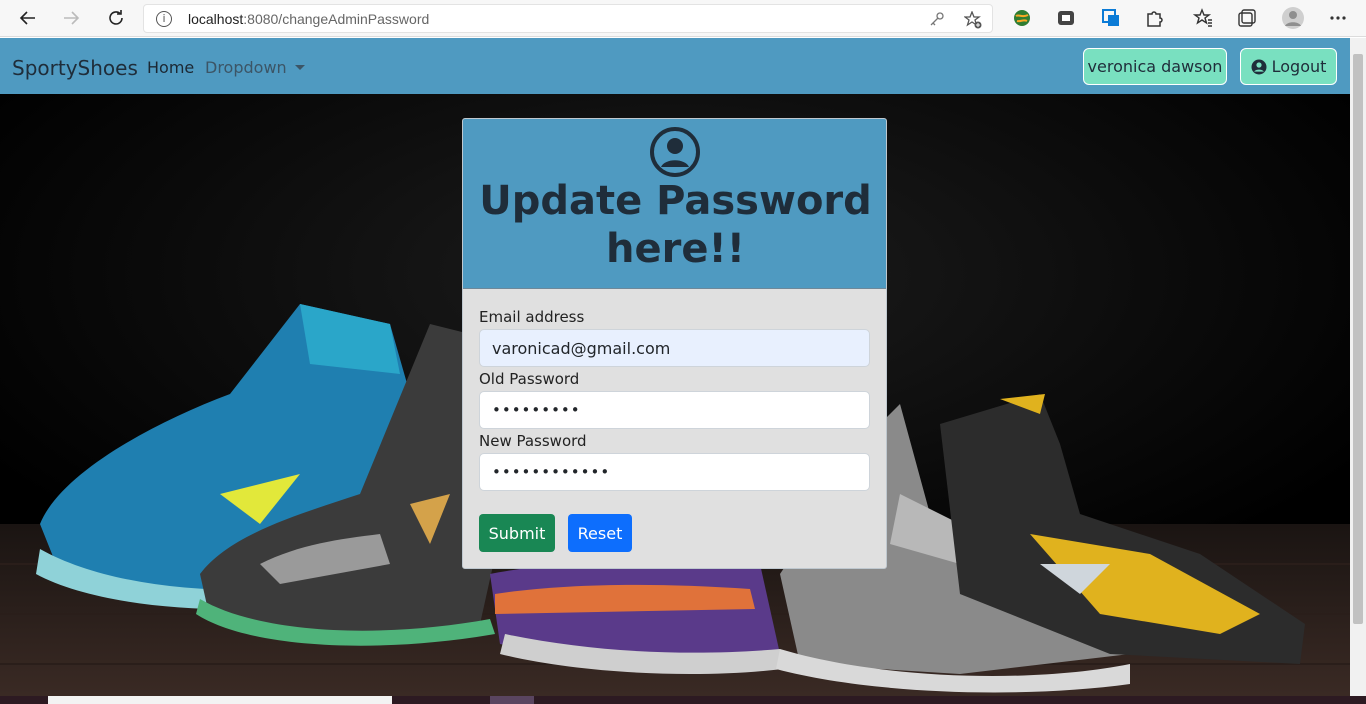 The image size is (1366, 704). Describe the element at coordinates (220, 700) in the screenshot. I see `taskbar-search-box` at that location.